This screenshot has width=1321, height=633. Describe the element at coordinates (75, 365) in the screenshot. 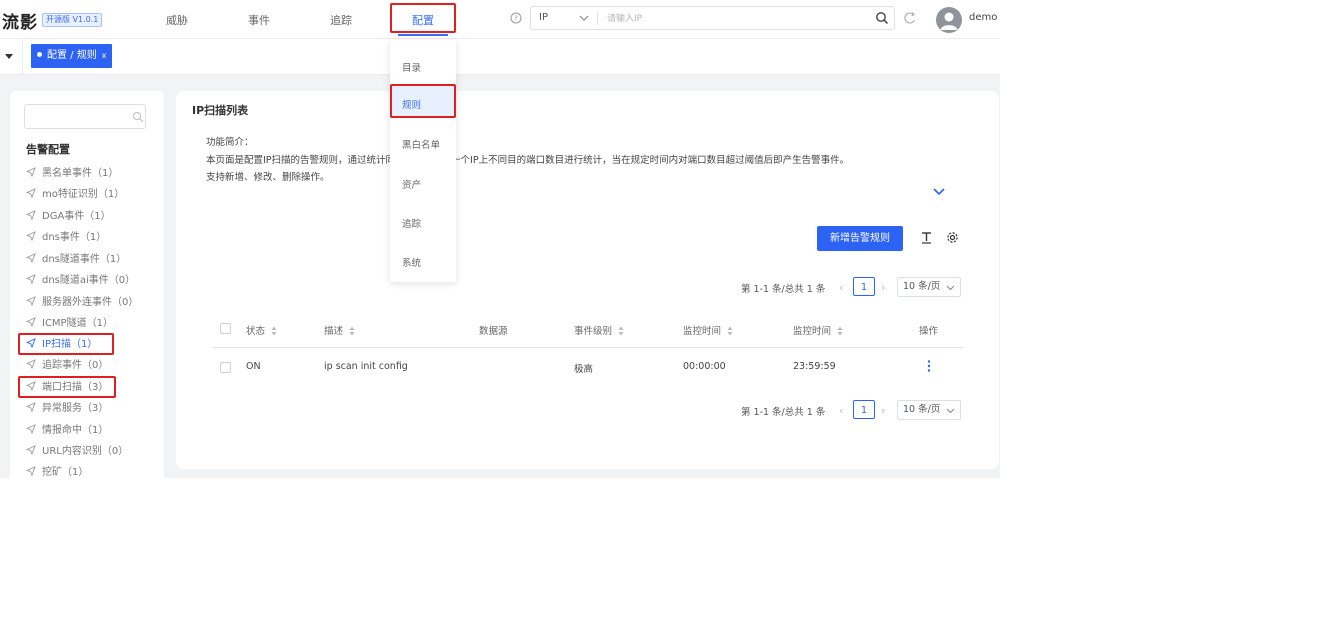

I see `sidebar-item-label: 追踪事件（0）` at that location.